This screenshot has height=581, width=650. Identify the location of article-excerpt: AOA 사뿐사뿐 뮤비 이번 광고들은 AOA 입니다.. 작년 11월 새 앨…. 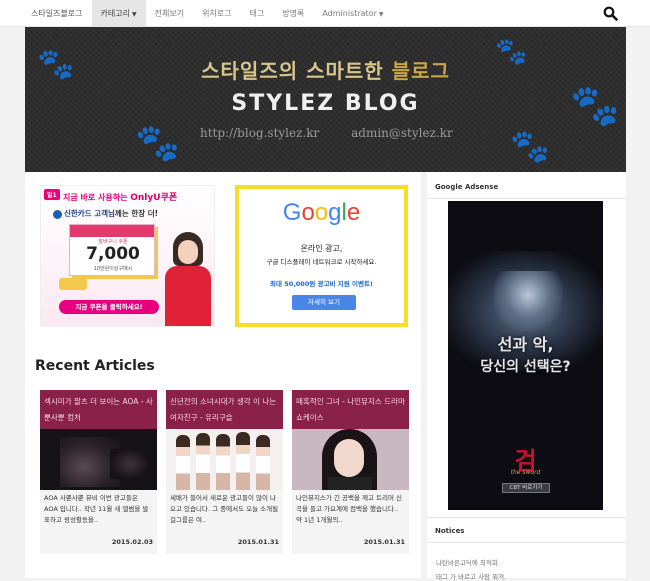
(96, 509).